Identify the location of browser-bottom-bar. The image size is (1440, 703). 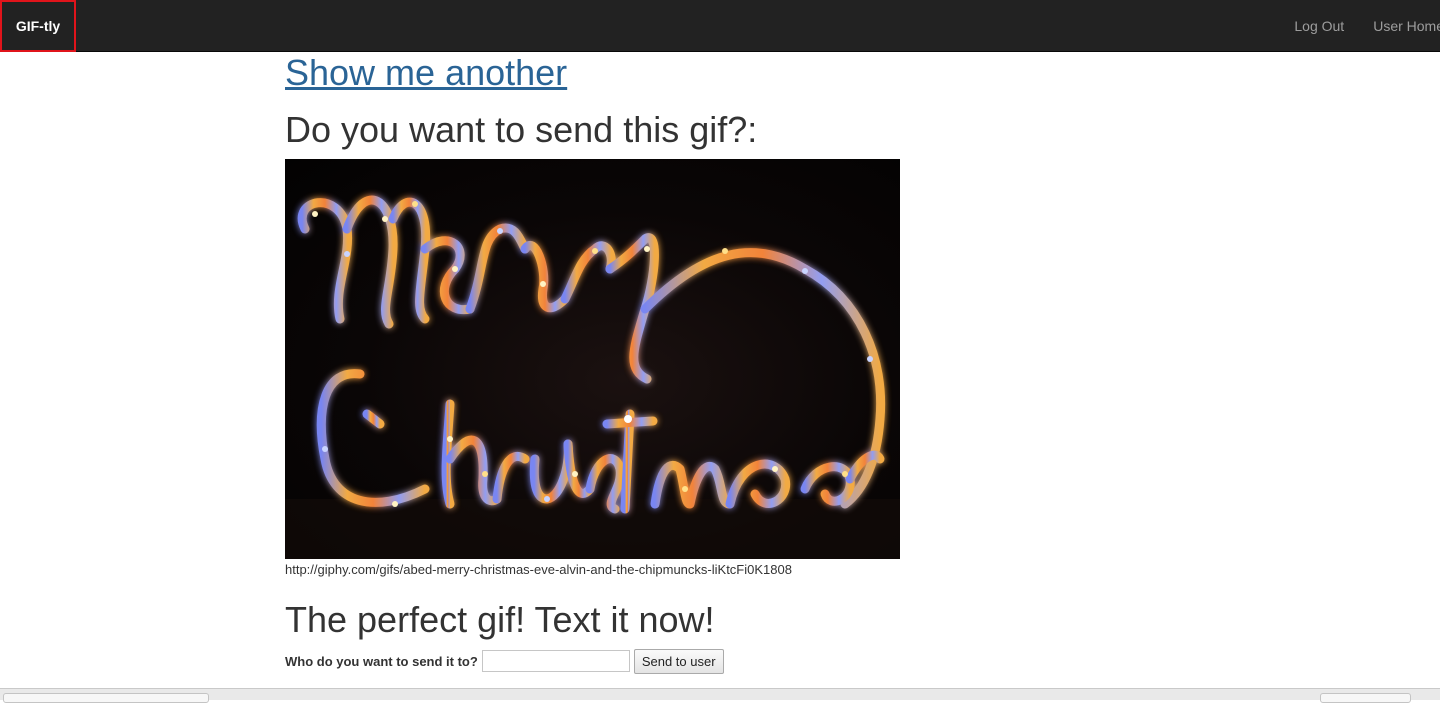
(720, 694).